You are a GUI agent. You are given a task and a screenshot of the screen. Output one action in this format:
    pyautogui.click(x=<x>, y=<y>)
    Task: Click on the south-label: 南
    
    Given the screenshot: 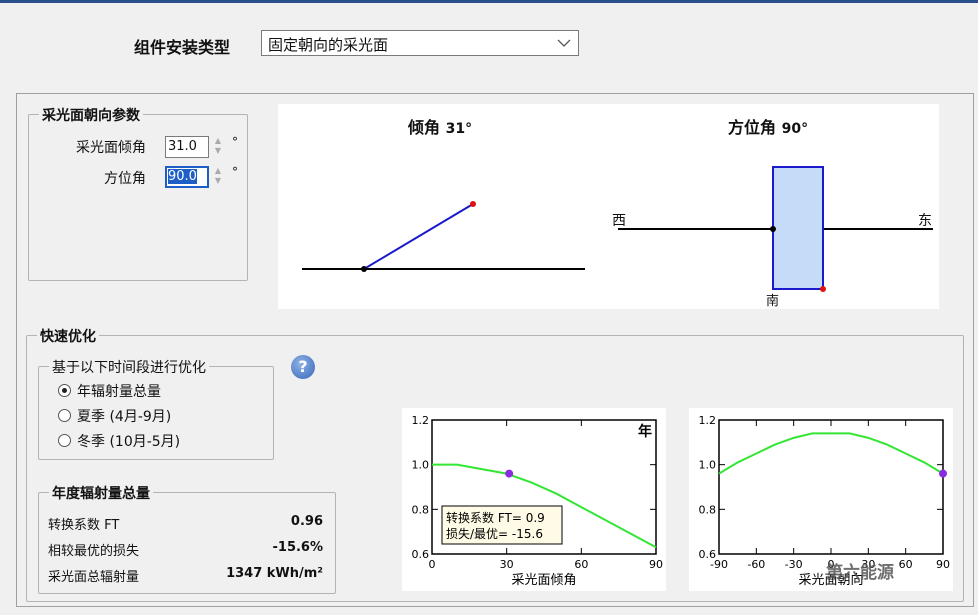 What is the action you would take?
    pyautogui.click(x=773, y=301)
    